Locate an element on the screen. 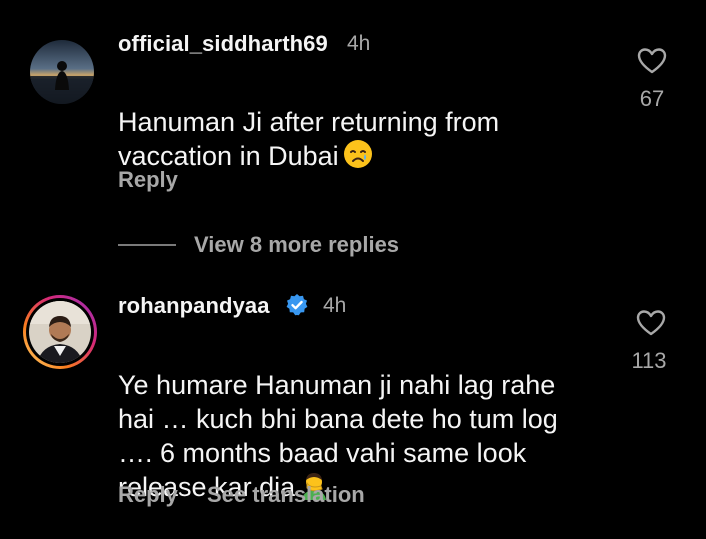  see-translation-button: See translation is located at coordinates (286, 495).